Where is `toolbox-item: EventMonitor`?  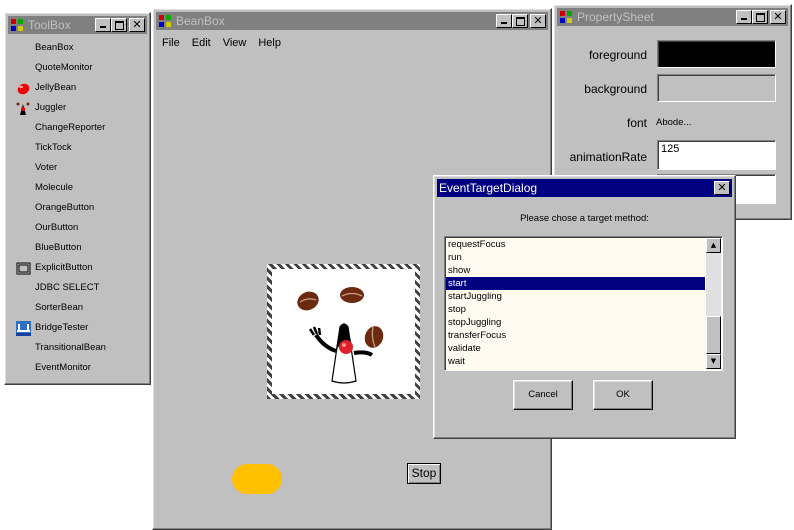 toolbox-item: EventMonitor is located at coordinates (77, 369).